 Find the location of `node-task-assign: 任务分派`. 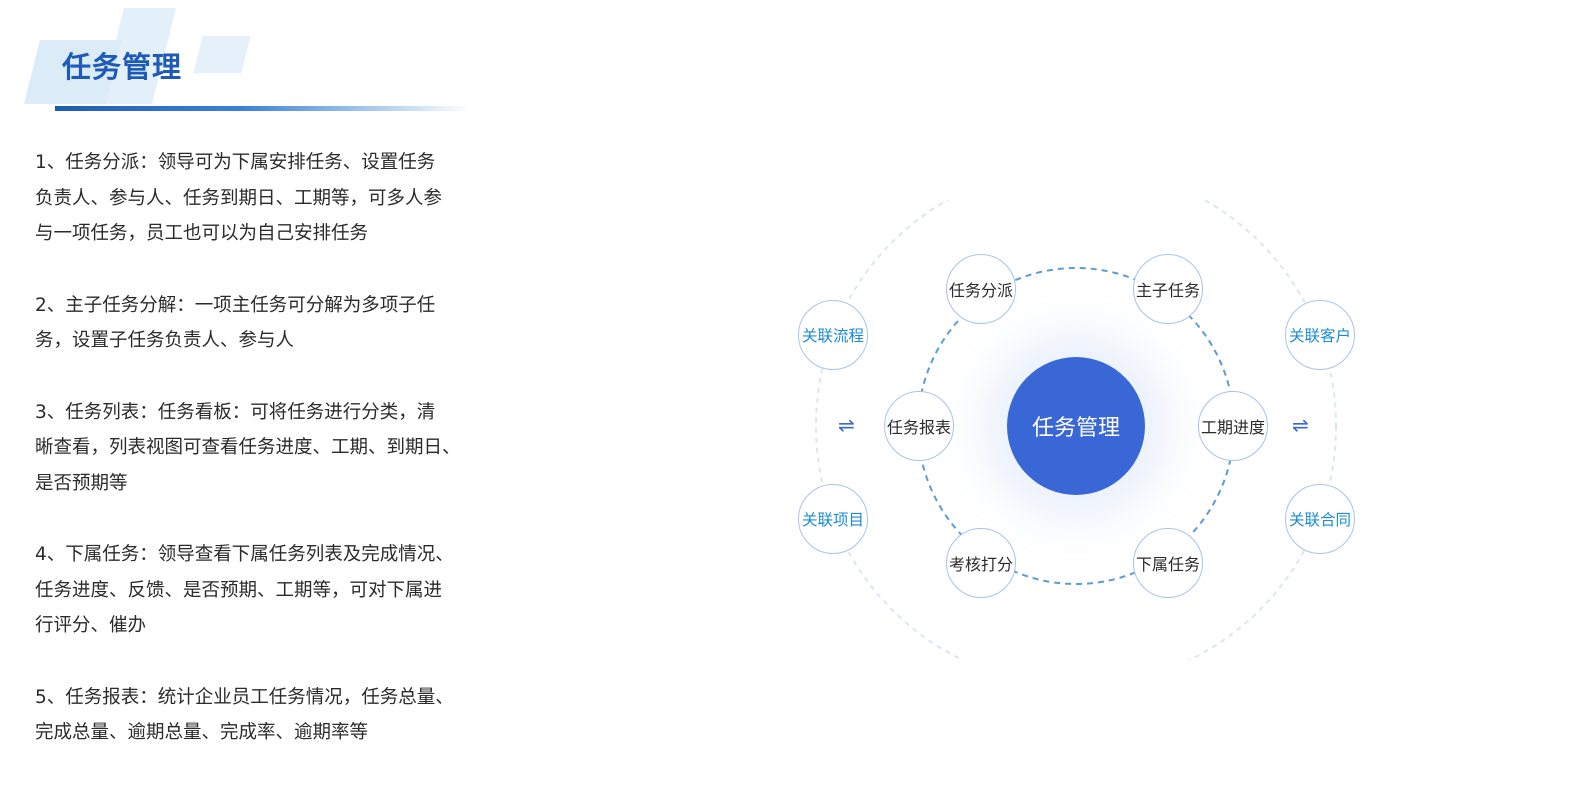

node-task-assign: 任务分派 is located at coordinates (981, 289).